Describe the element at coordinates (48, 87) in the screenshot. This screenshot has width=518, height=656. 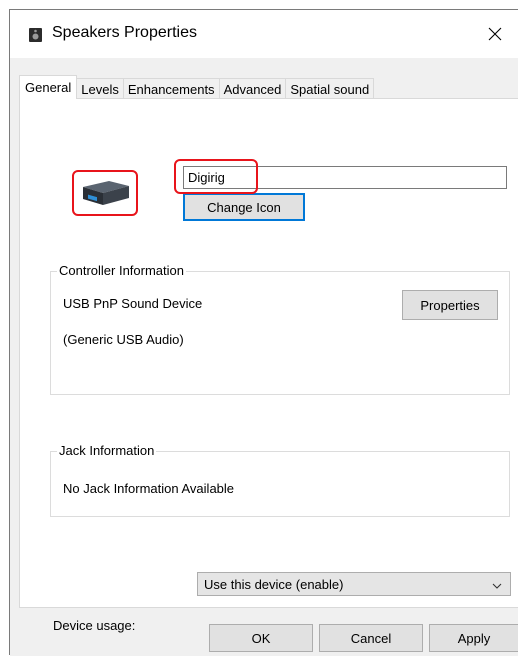
I see `tab-general: General` at that location.